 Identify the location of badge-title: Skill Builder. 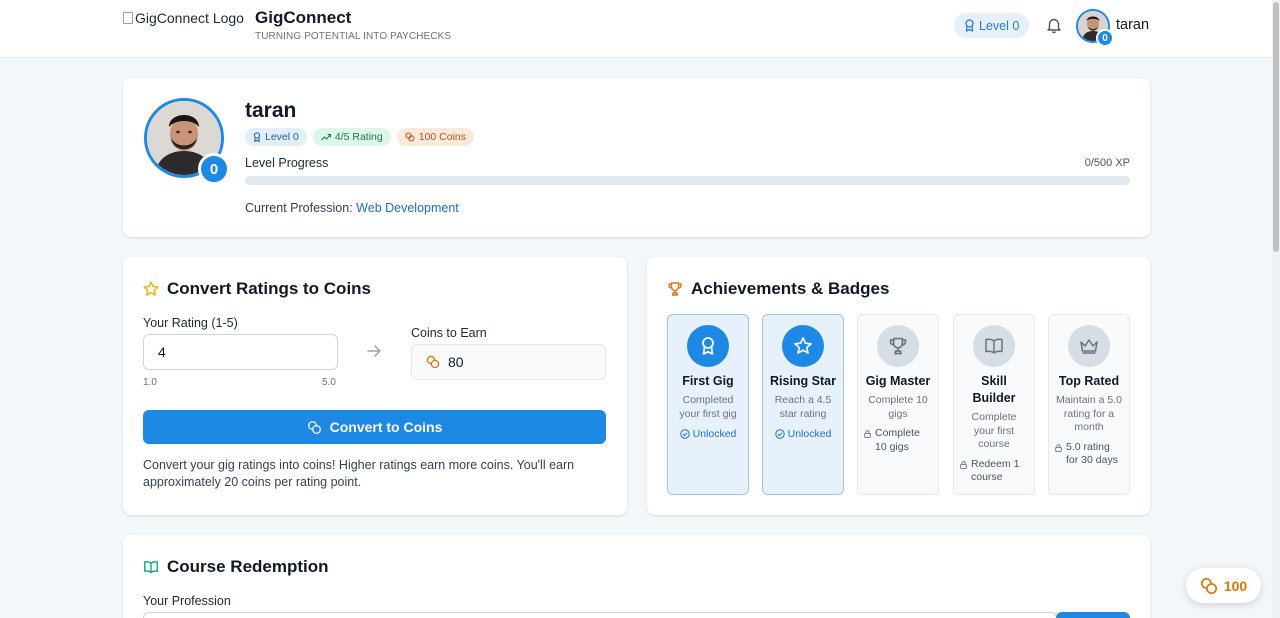
(994, 389).